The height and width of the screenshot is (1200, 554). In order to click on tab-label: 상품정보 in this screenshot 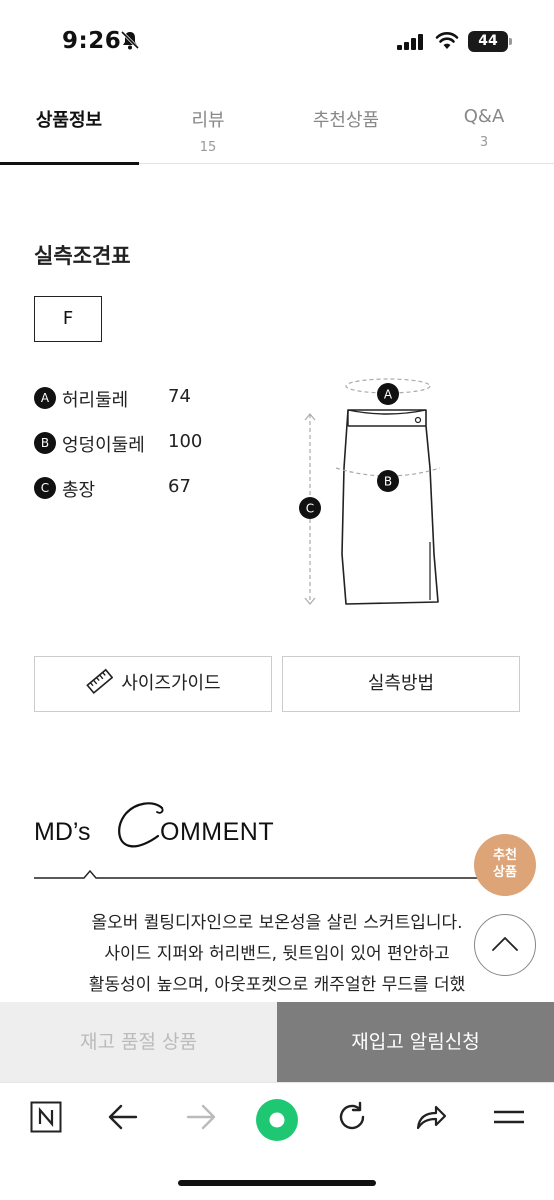, I will do `click(69, 120)`.